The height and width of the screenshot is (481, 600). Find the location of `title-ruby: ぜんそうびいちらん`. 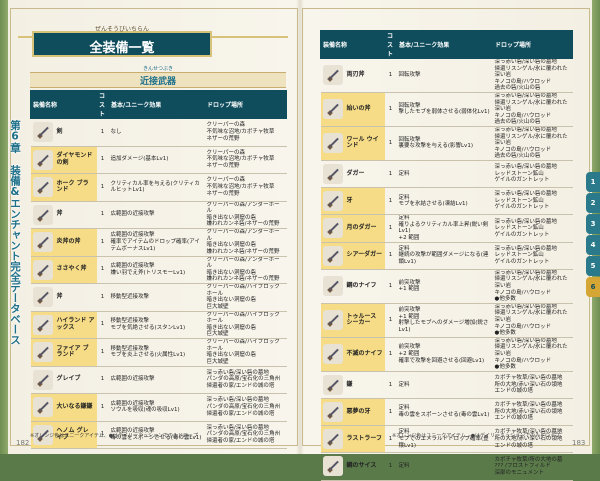

title-ruby: ぜんそうびいちらん is located at coordinates (121, 29).